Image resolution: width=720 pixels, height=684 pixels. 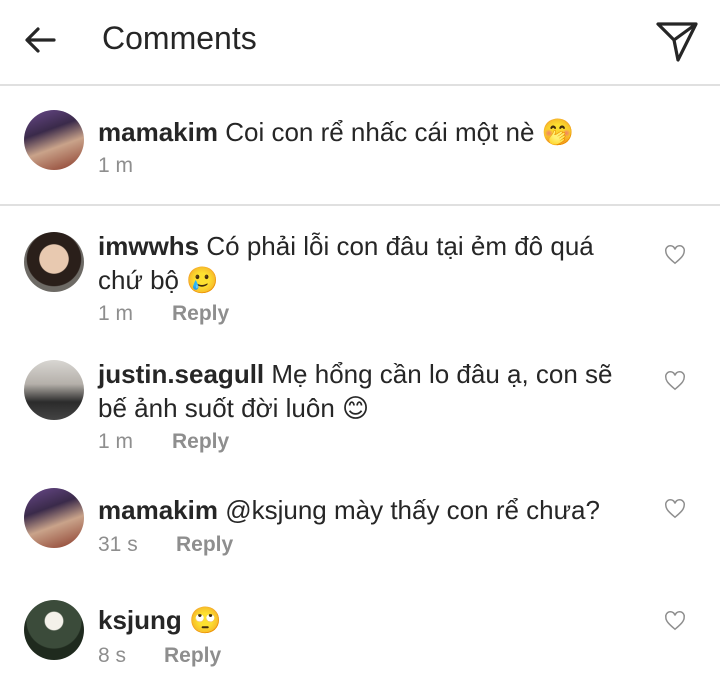 I want to click on header-bar: Comments, so click(x=360, y=43).